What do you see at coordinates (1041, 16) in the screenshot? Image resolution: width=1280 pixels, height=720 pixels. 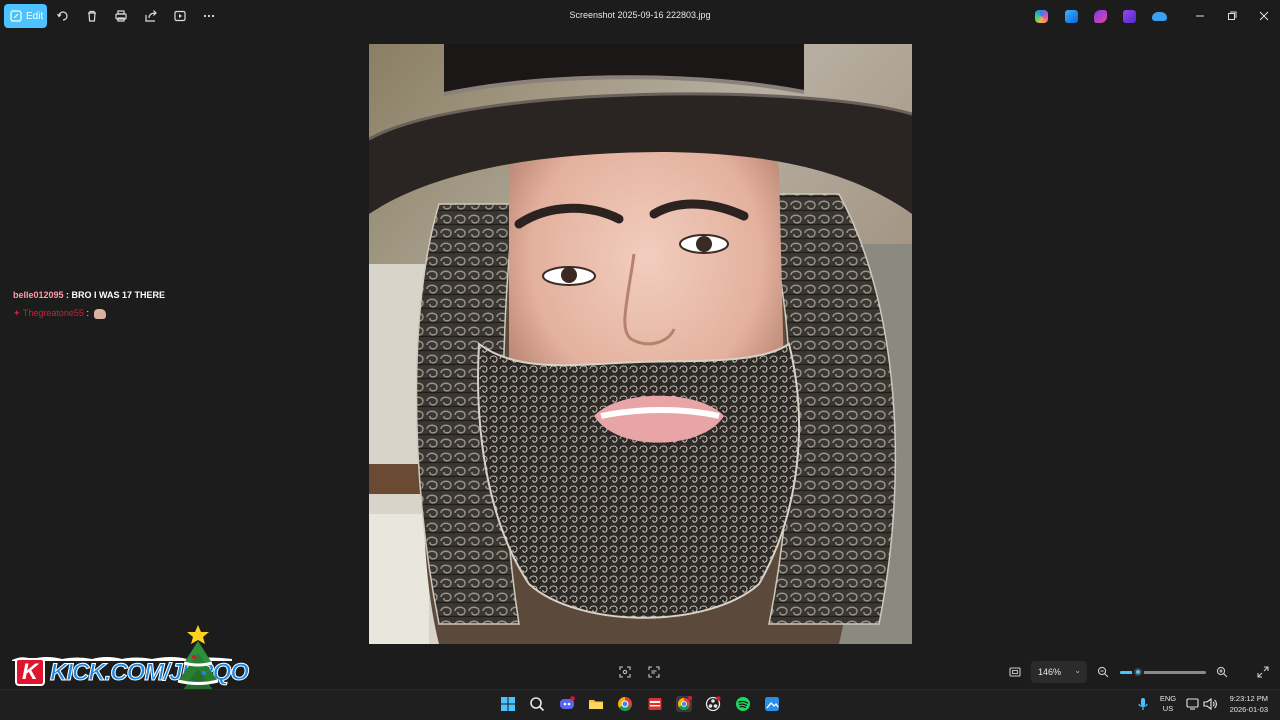 I see `copilot-icon` at bounding box center [1041, 16].